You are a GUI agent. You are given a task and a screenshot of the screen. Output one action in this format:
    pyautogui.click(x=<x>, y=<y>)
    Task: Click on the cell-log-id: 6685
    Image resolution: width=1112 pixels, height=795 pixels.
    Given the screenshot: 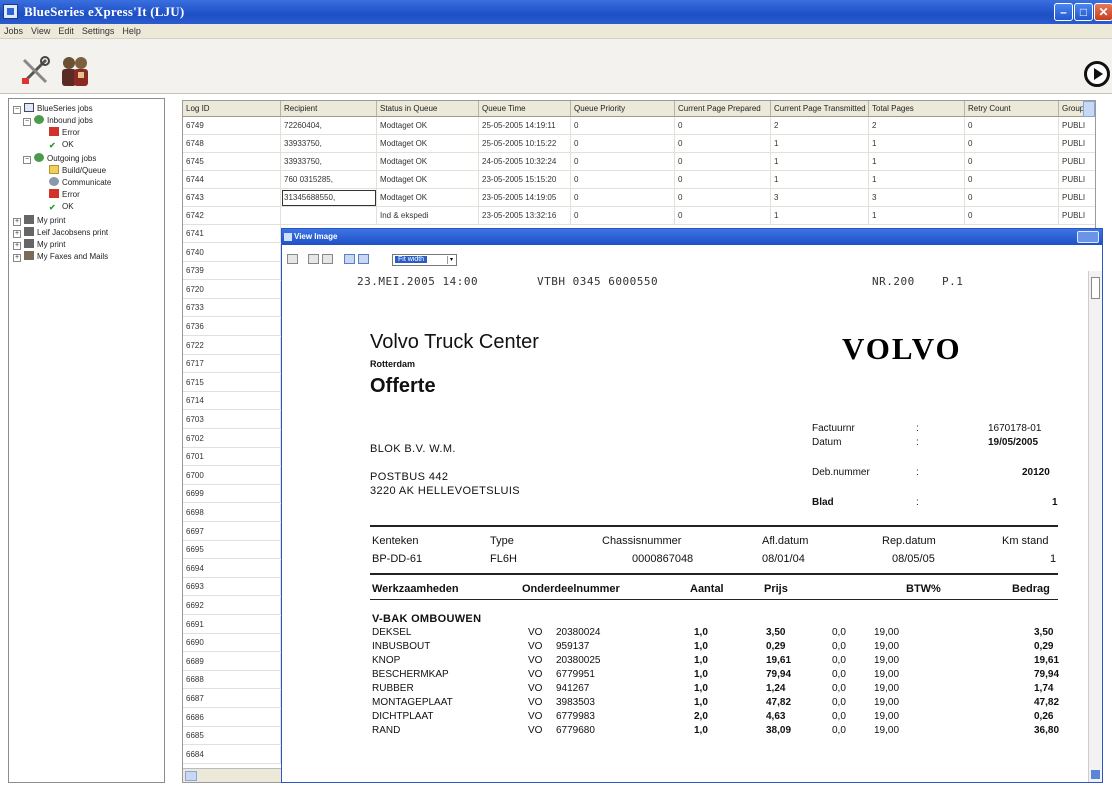 What is the action you would take?
    pyautogui.click(x=232, y=736)
    